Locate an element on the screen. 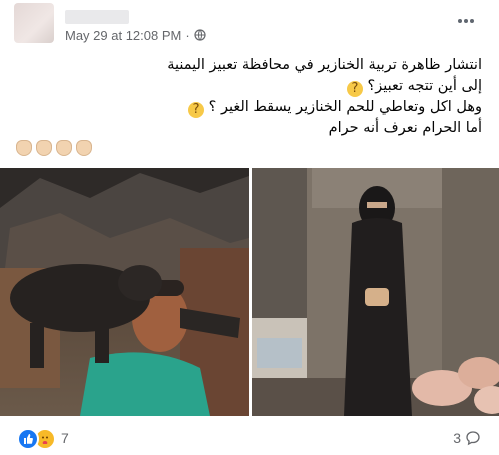 This screenshot has width=499, height=455. hand-emoji-row is located at coordinates (54, 148).